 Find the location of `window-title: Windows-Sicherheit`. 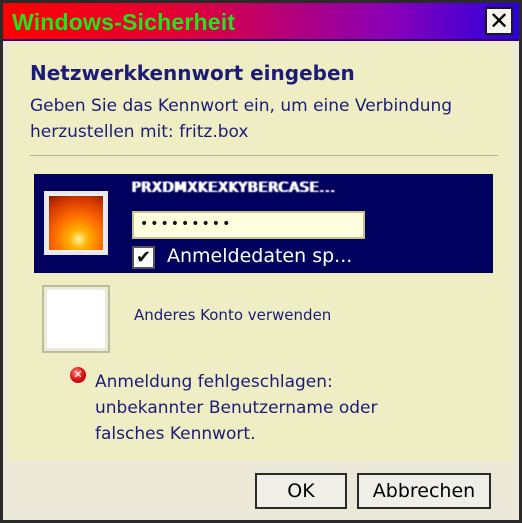

window-title: Windows-Sicherheit is located at coordinates (124, 22).